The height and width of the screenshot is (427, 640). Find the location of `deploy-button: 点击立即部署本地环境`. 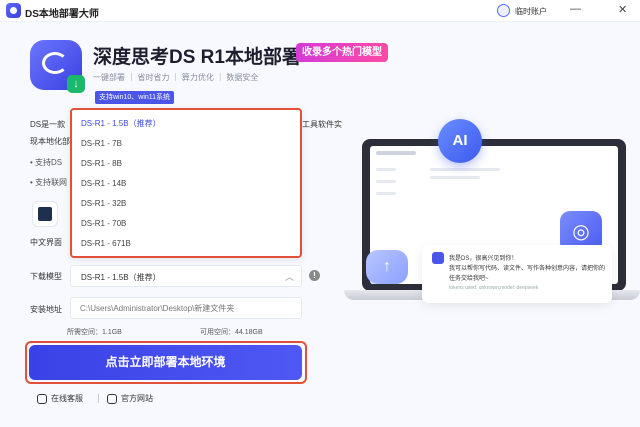

deploy-button: 点击立即部署本地环境 is located at coordinates (165, 362).